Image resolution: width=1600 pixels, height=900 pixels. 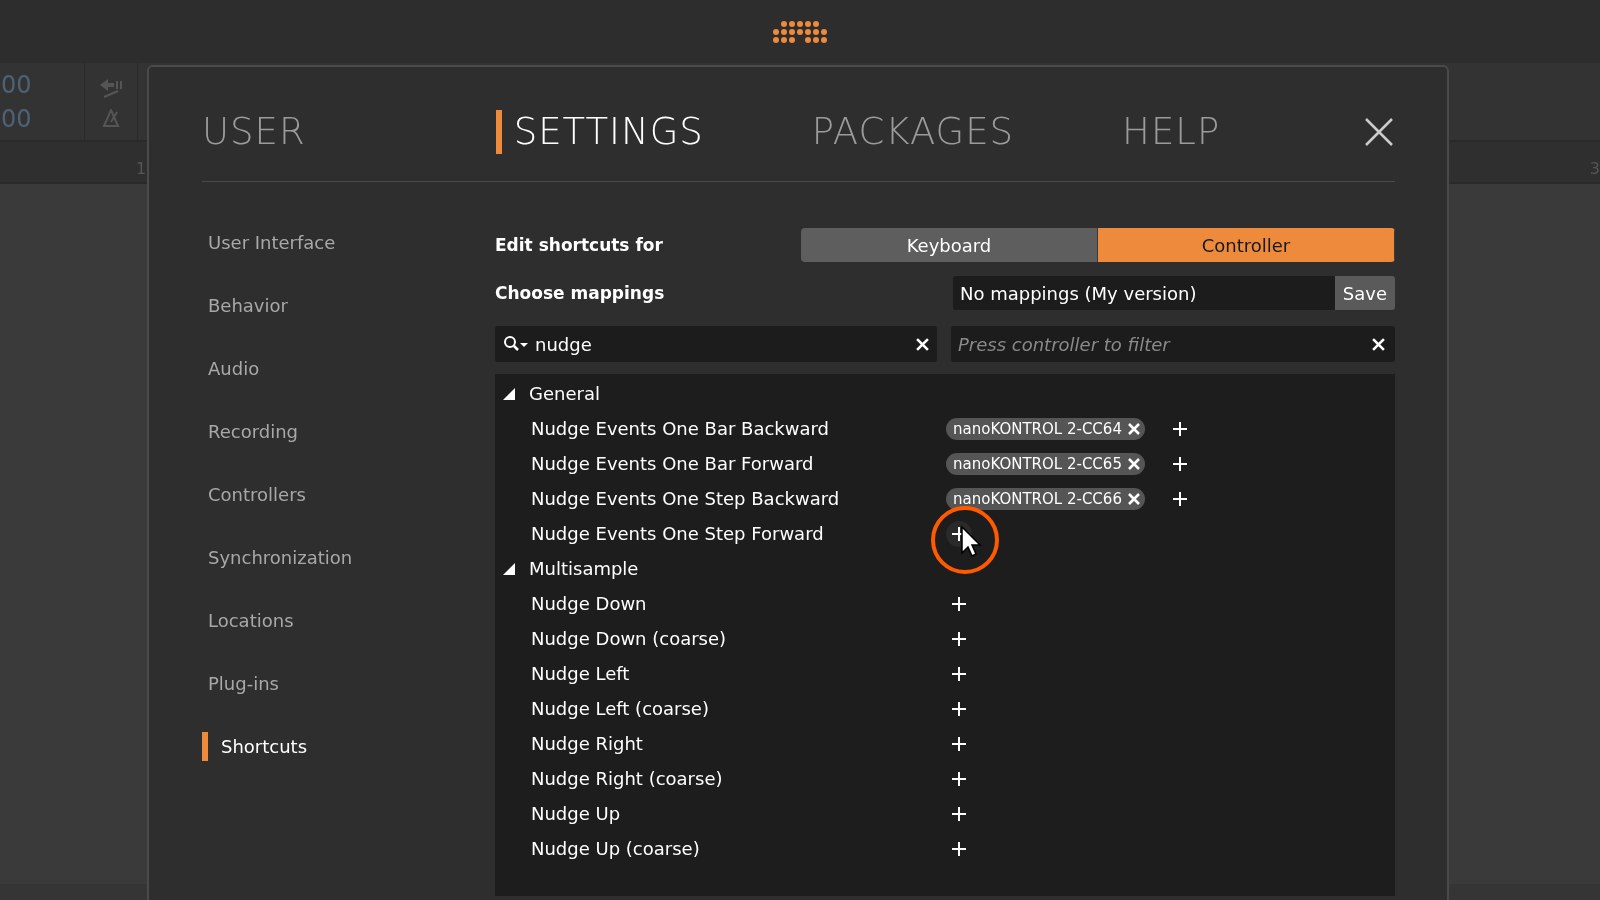 What do you see at coordinates (576, 813) in the screenshot?
I see `shortcut-name: Nudge Up` at bounding box center [576, 813].